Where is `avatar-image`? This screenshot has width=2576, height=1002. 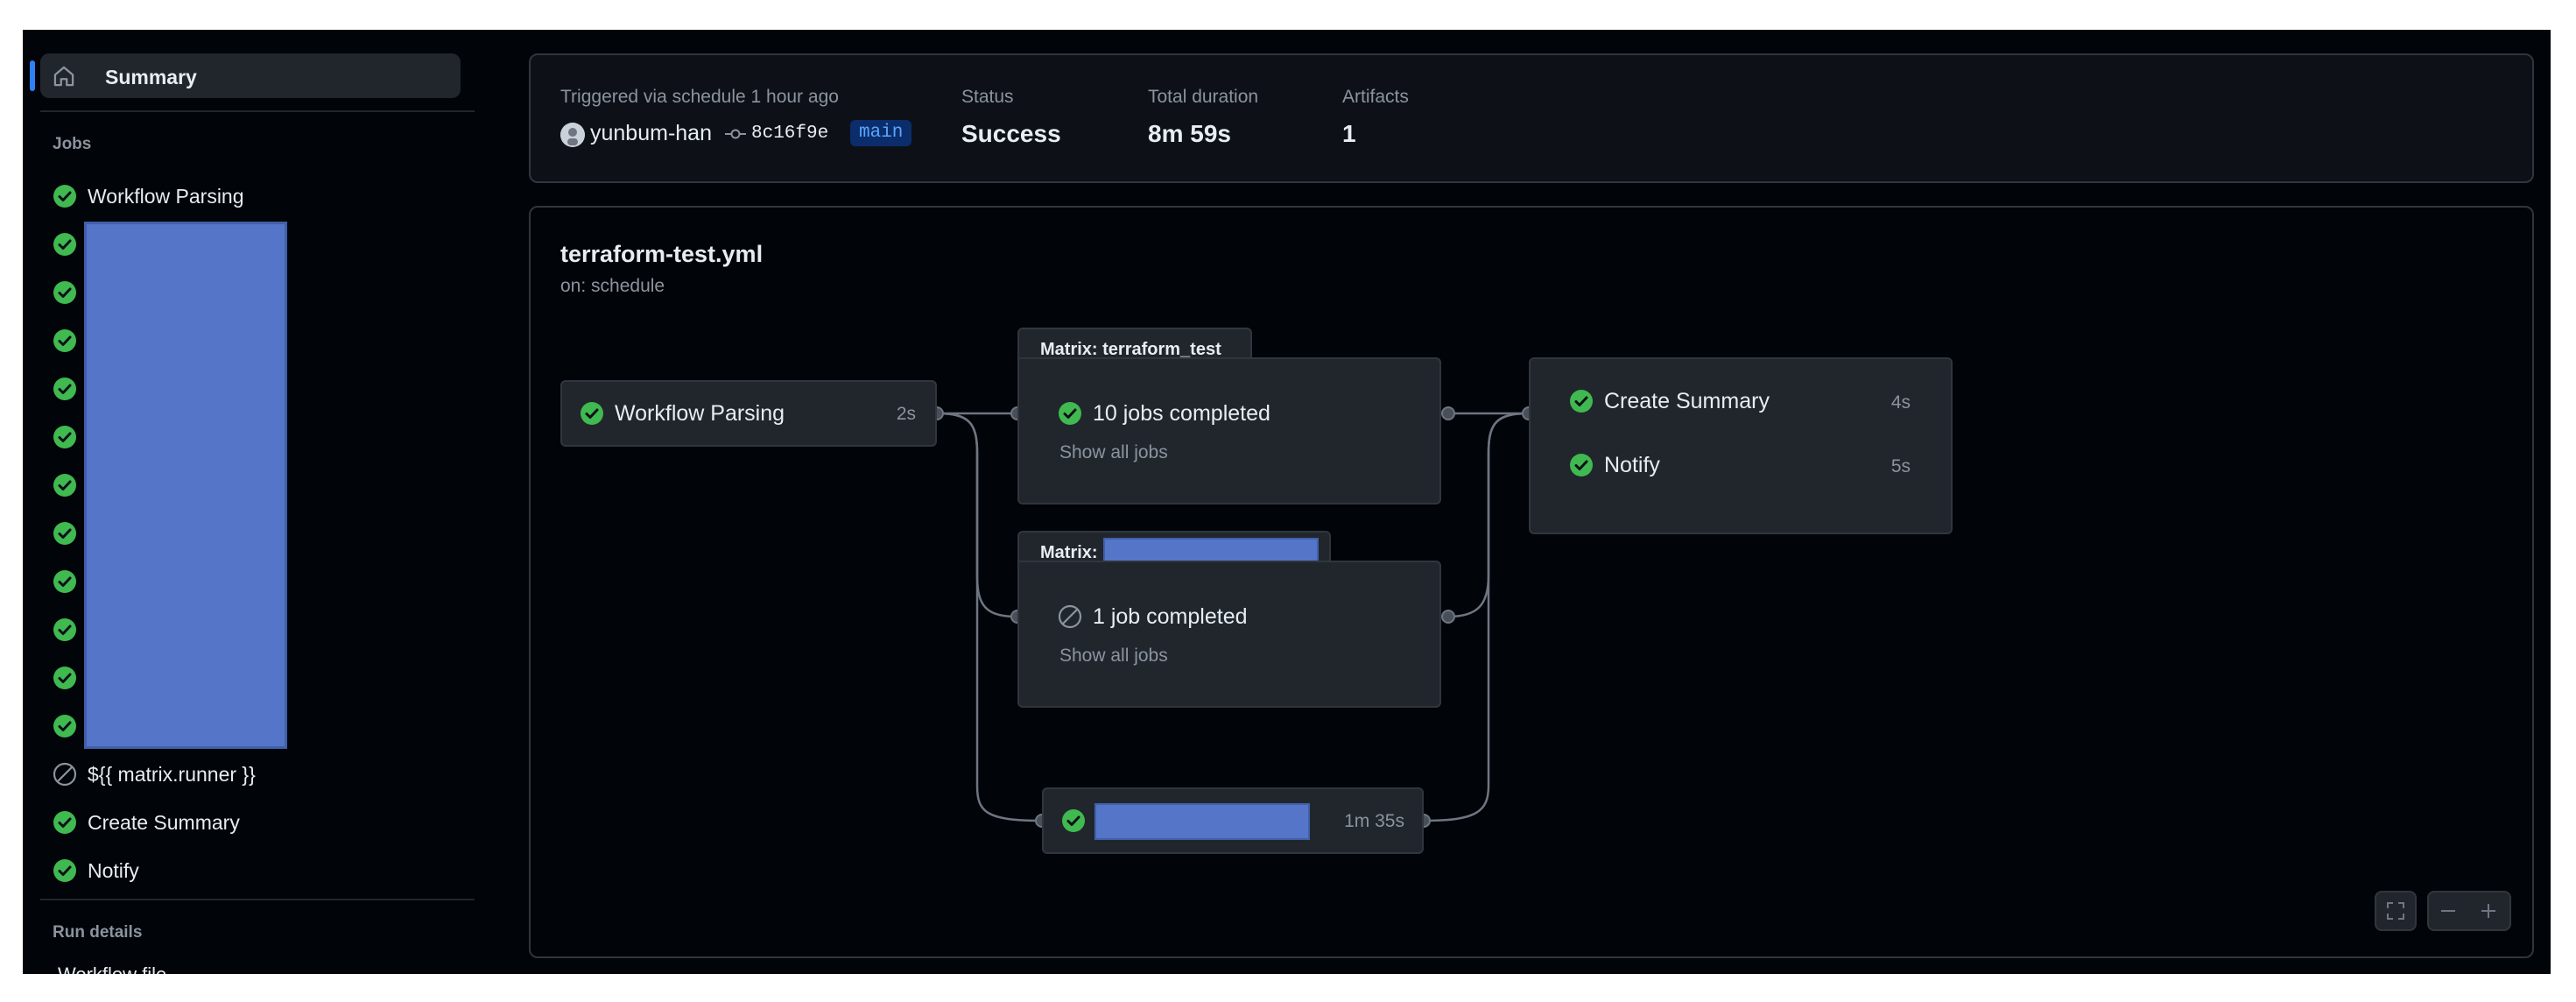 avatar-image is located at coordinates (572, 135).